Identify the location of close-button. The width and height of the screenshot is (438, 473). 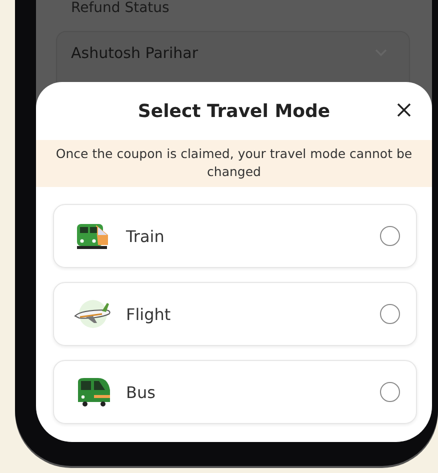
(404, 110).